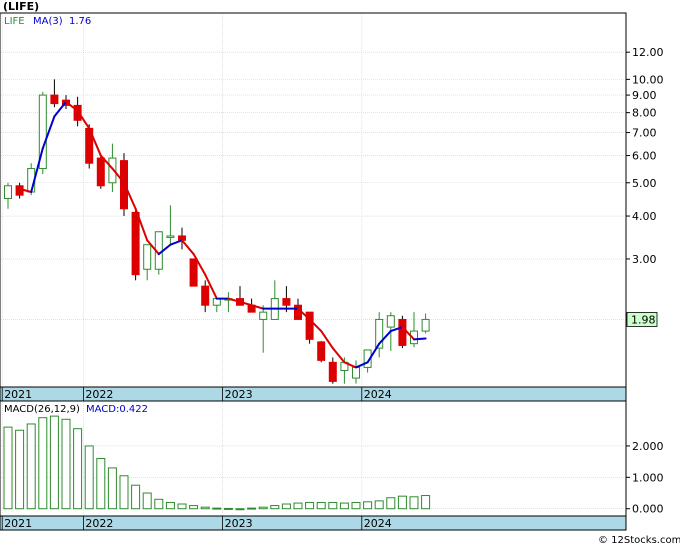 Image resolution: width=680 pixels, height=546 pixels. What do you see at coordinates (42, 409) in the screenshot?
I see `macd-legend-label: MACD(26,12,9)` at bounding box center [42, 409].